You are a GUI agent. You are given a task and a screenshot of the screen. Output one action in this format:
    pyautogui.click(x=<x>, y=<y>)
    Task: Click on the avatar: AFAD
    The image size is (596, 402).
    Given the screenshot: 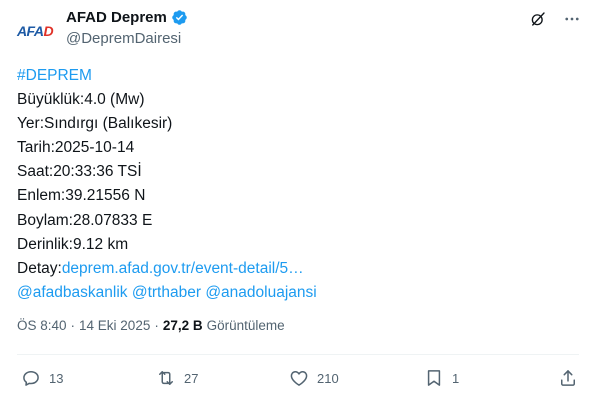 What is the action you would take?
    pyautogui.click(x=35, y=31)
    